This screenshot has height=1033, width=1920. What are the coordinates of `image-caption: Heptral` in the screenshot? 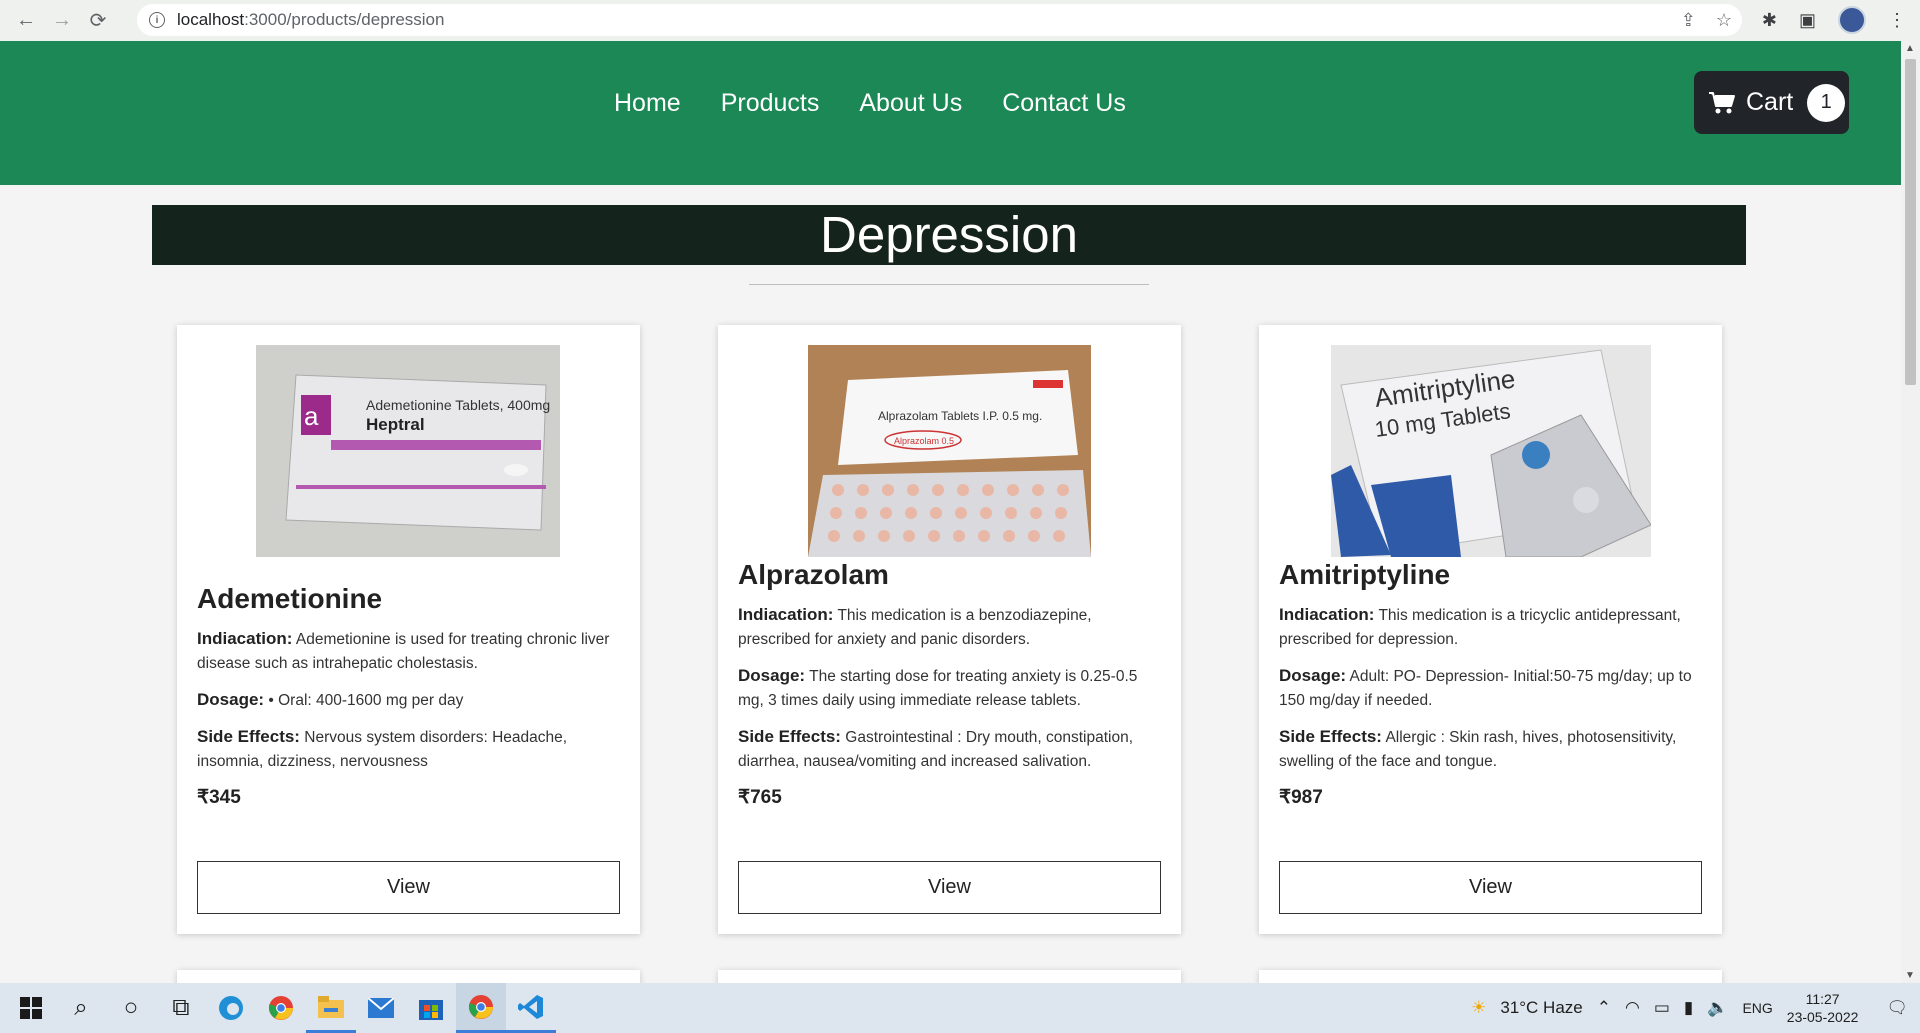 It's located at (395, 424).